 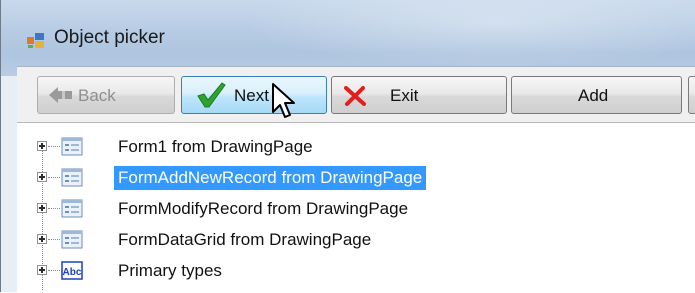 I want to click on checkmark-icon, so click(x=211, y=95).